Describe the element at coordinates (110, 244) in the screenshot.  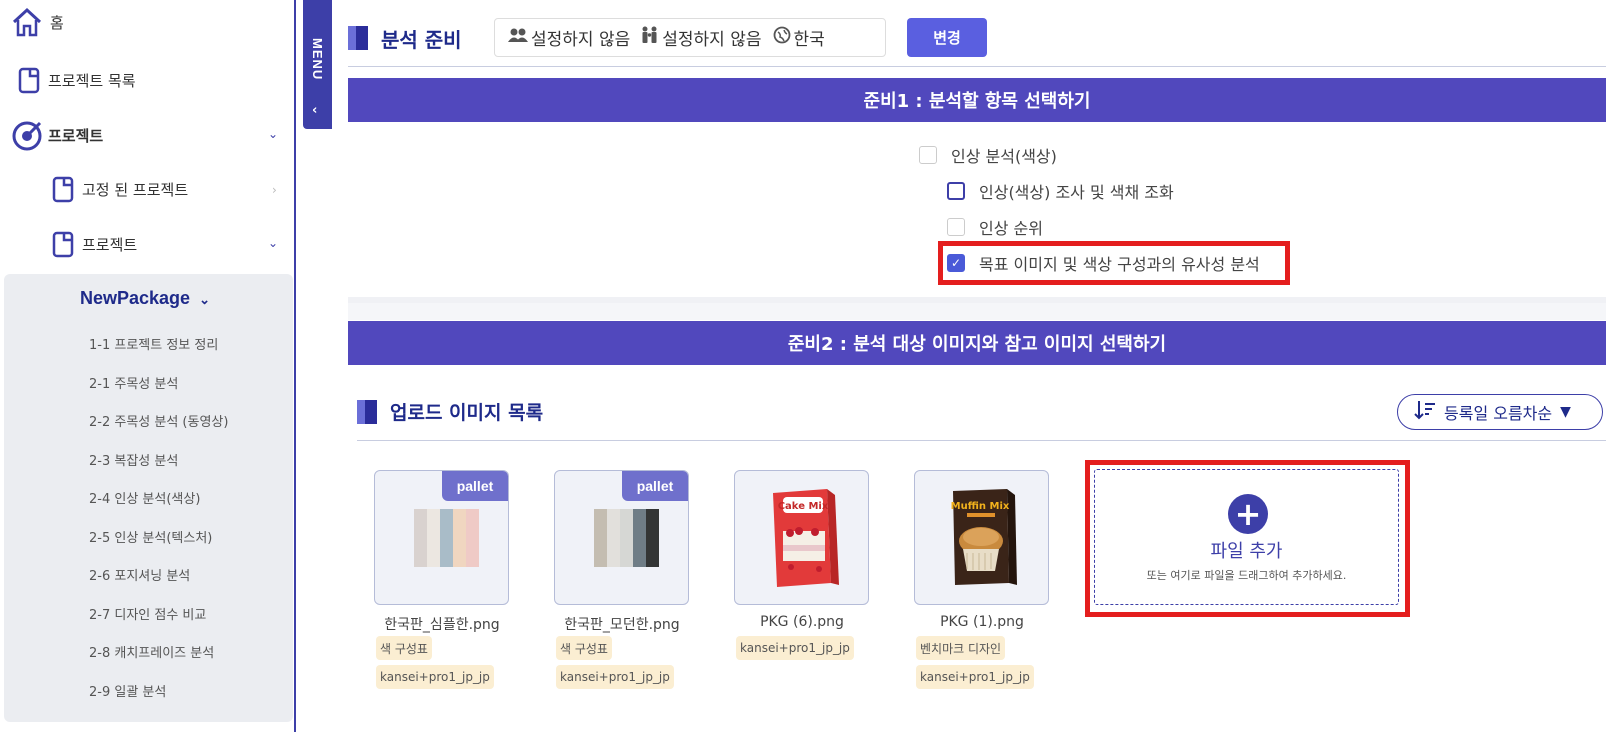
I see `nav-project-sub-label: 프로젝트` at that location.